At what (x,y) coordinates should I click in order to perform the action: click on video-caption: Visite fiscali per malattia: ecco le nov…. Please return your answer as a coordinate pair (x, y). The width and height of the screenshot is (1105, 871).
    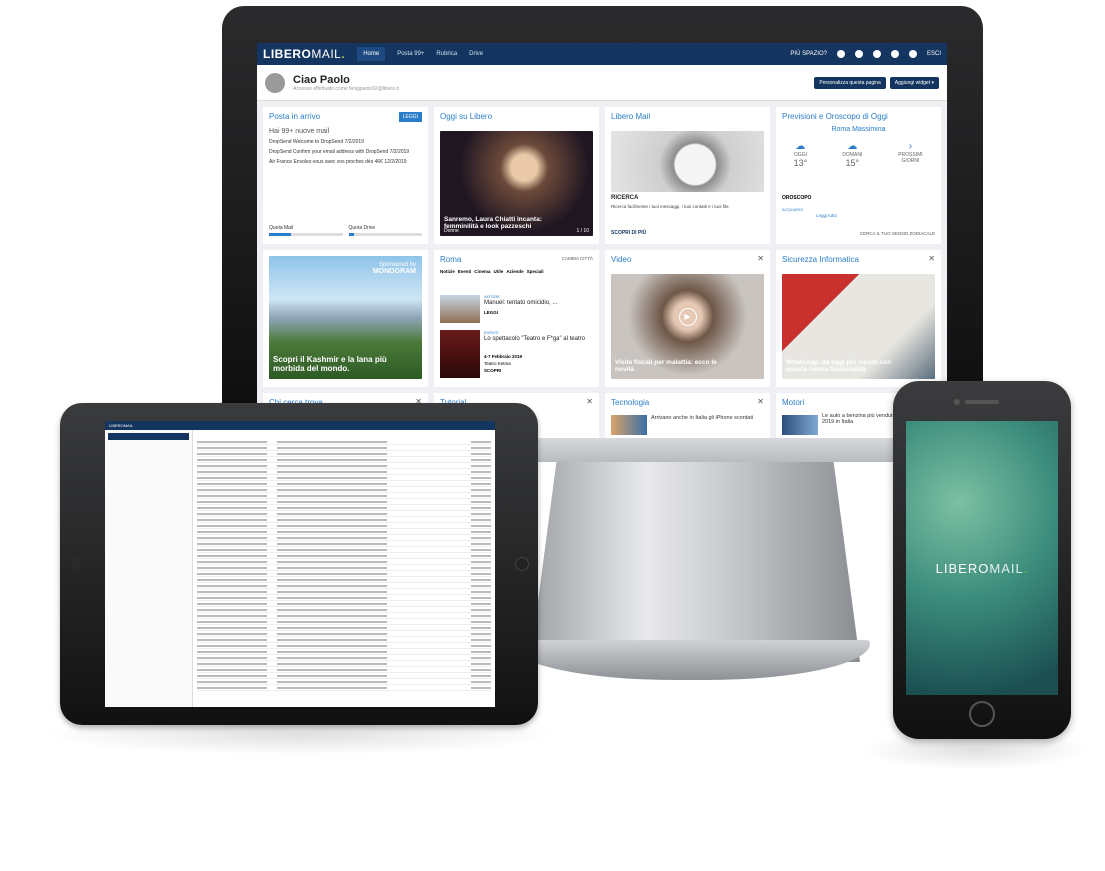
    Looking at the image, I should click on (673, 366).